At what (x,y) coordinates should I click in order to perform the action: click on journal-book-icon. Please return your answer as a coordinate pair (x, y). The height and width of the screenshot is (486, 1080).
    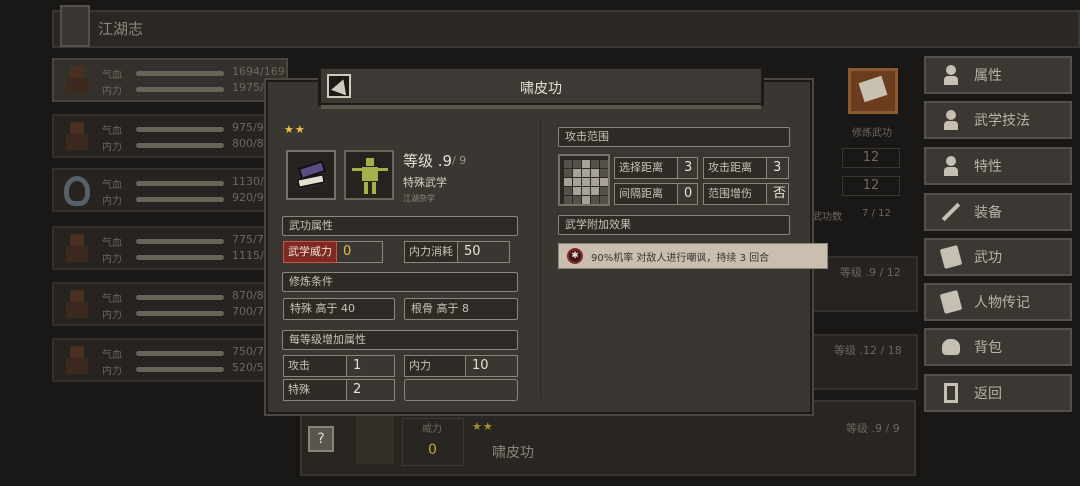
    Looking at the image, I should click on (75, 26).